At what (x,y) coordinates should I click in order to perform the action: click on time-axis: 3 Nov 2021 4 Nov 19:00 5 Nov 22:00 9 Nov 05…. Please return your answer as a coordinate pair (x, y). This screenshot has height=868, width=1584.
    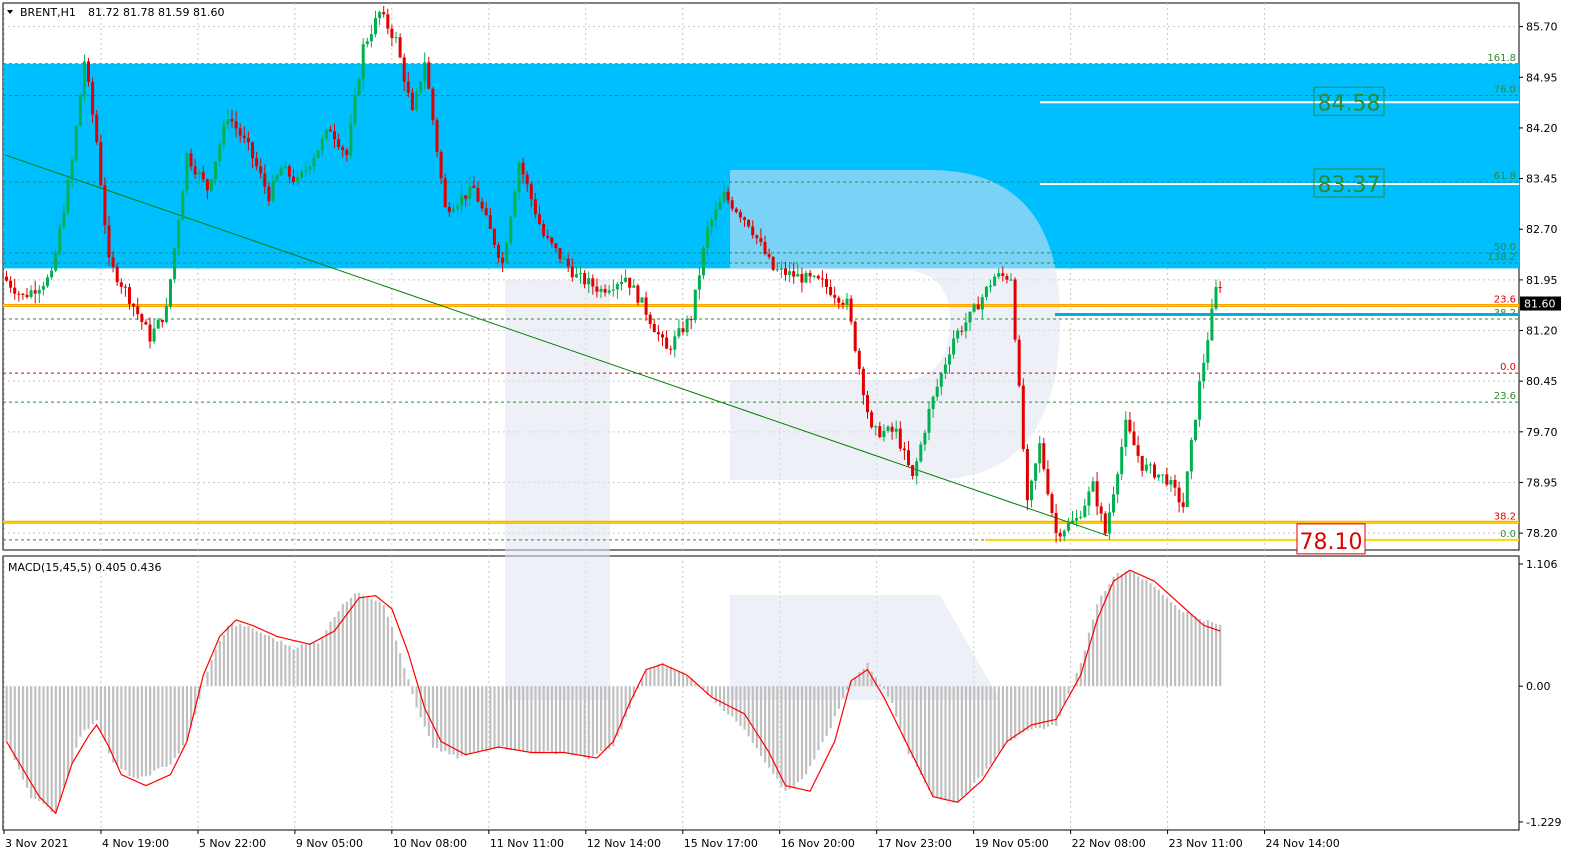
    Looking at the image, I should click on (671, 840).